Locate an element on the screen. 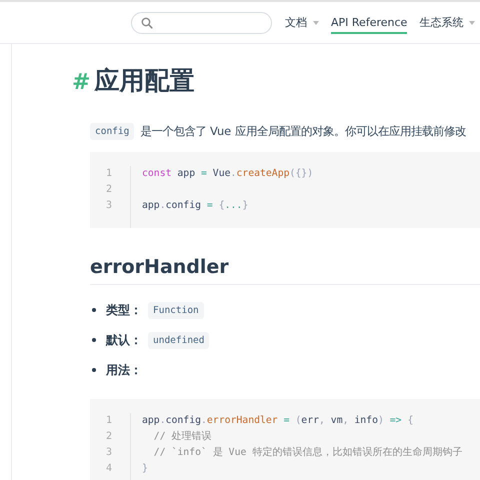 This screenshot has width=480, height=480. code-line: const app = Vue.createApp({}) is located at coordinates (228, 174).